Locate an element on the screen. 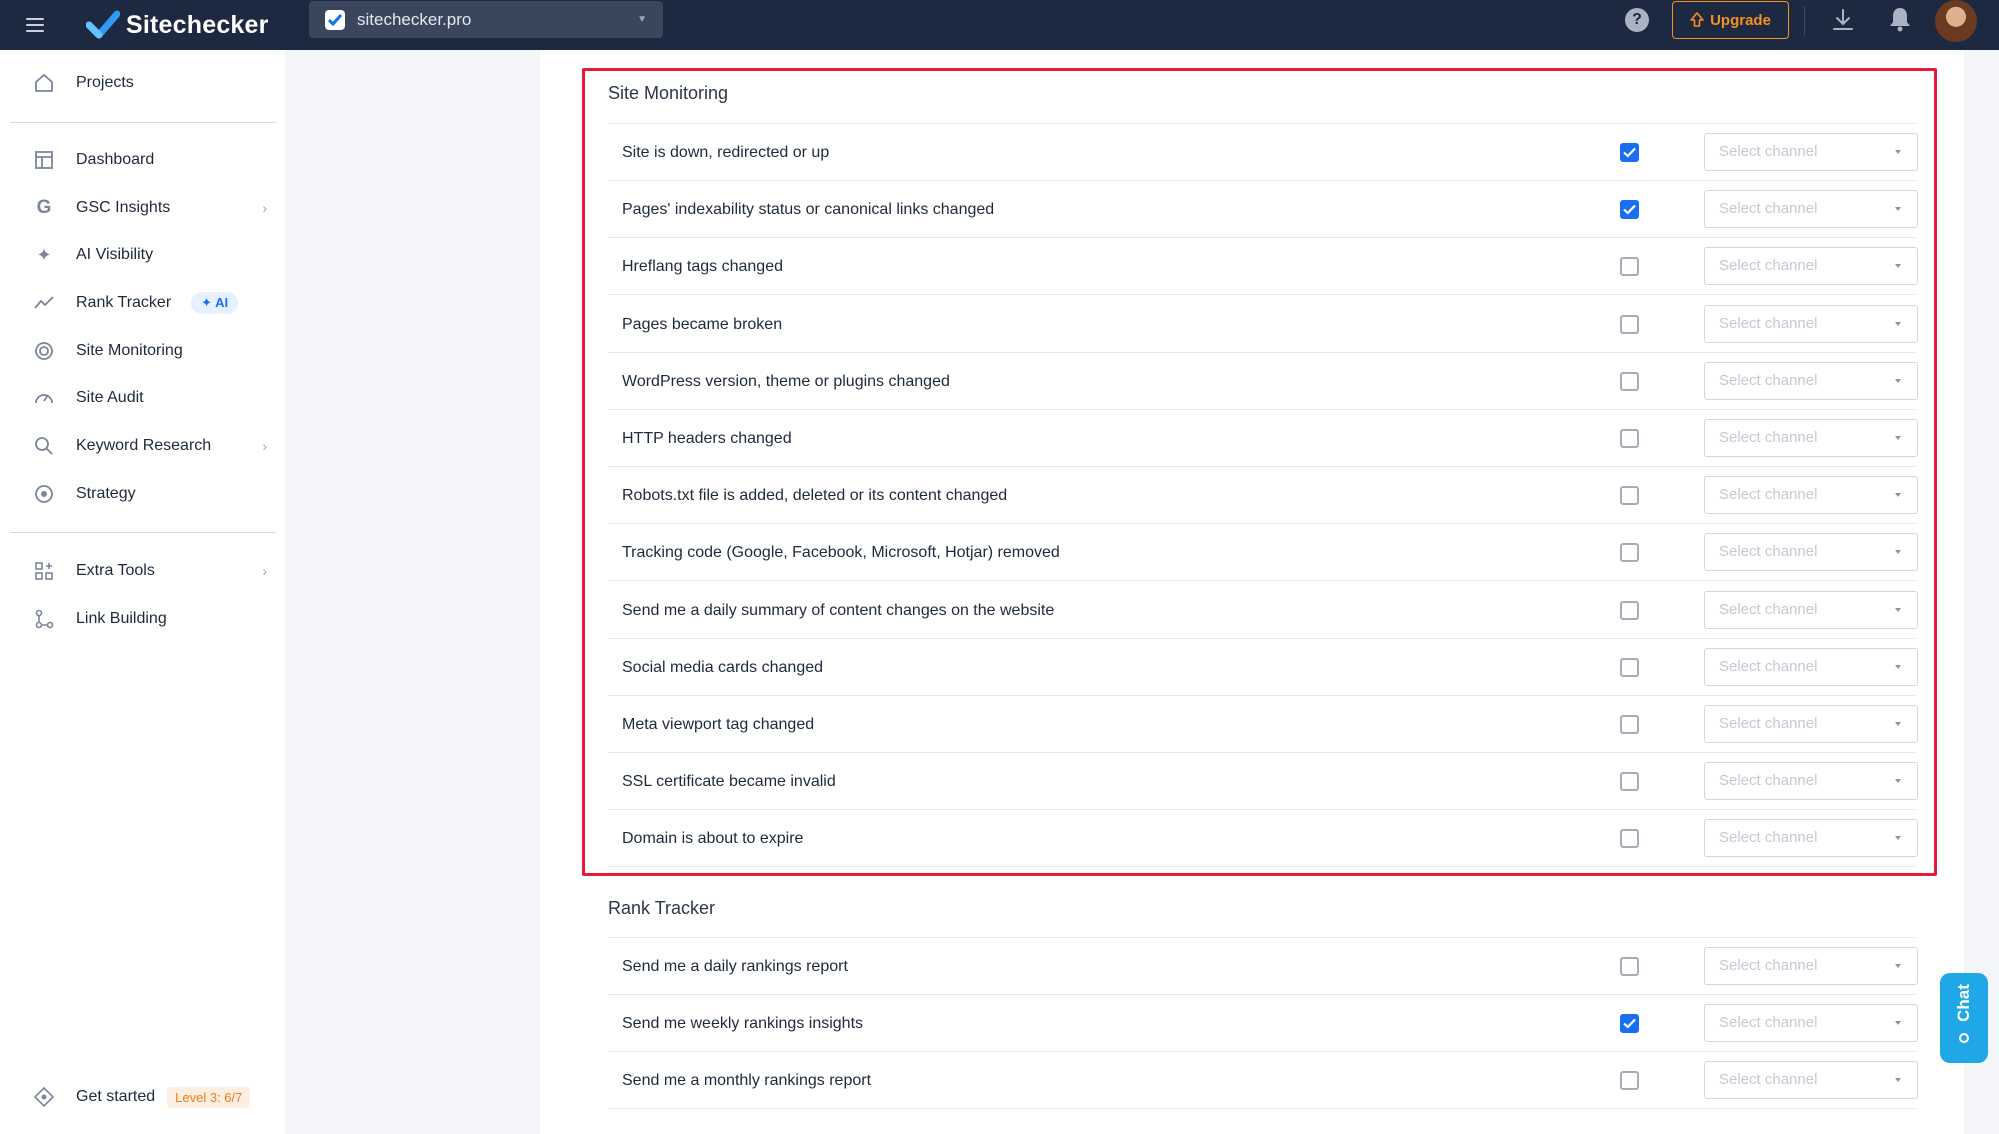  upgrade-button: Upgrade is located at coordinates (1730, 20).